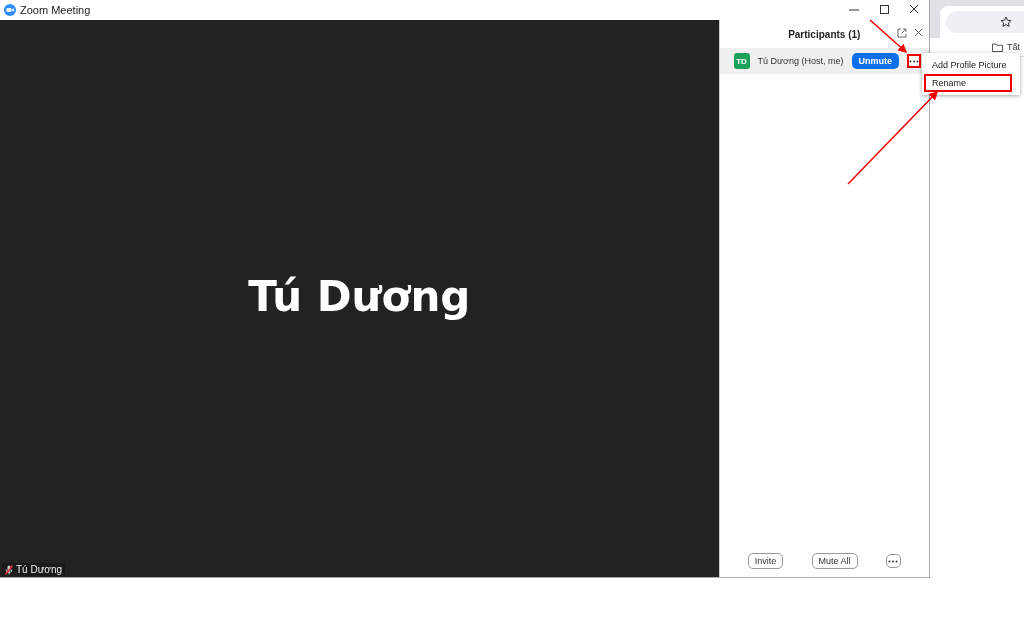 This screenshot has height=620, width=1024. I want to click on participant-name: Tú Dương, so click(359, 296).